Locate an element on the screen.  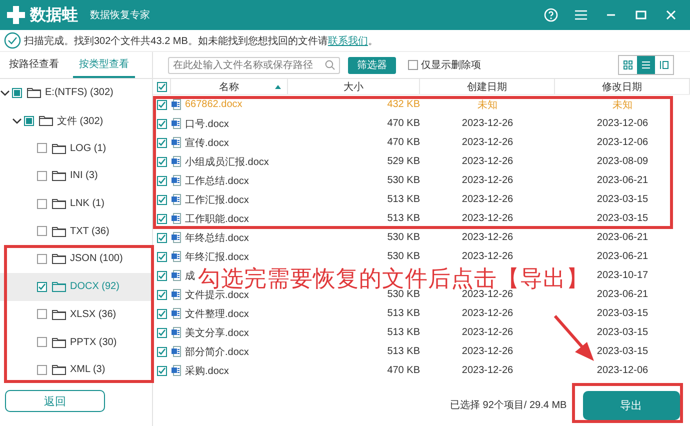
app-name: 数据蛙 is located at coordinates (54, 16).